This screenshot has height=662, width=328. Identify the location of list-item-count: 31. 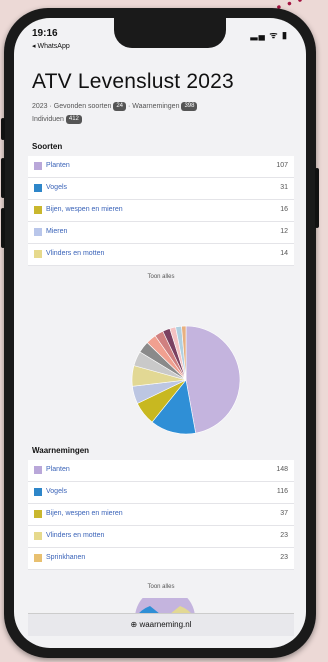
(284, 187).